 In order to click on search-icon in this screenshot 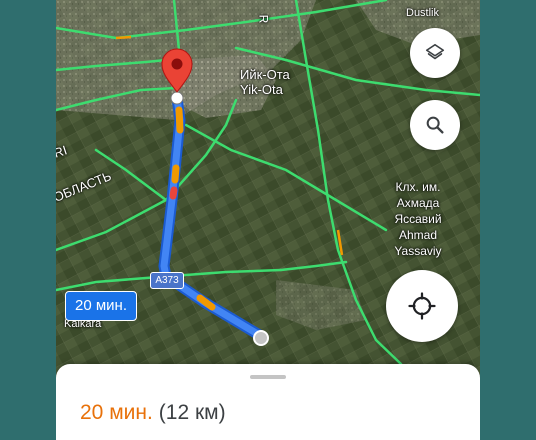, I will do `click(435, 125)`.